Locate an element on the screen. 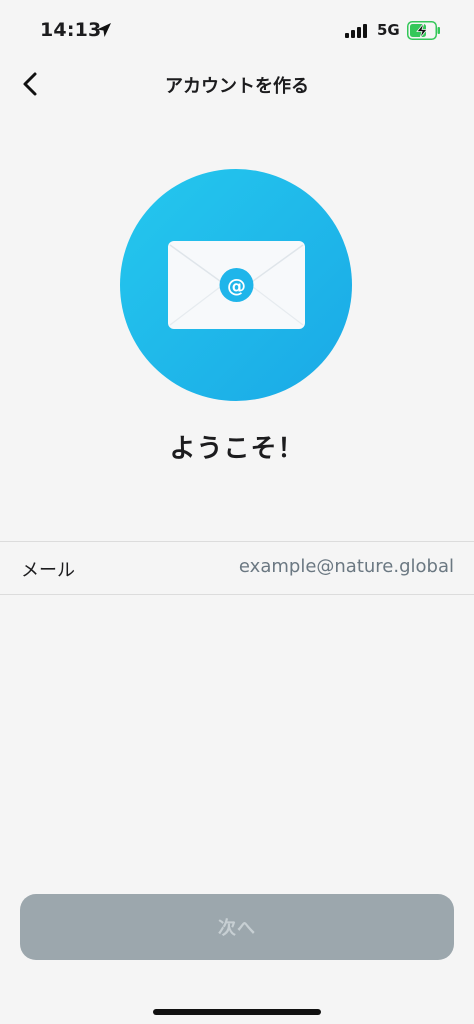 The height and width of the screenshot is (1024, 474). home-indicator is located at coordinates (237, 1012).